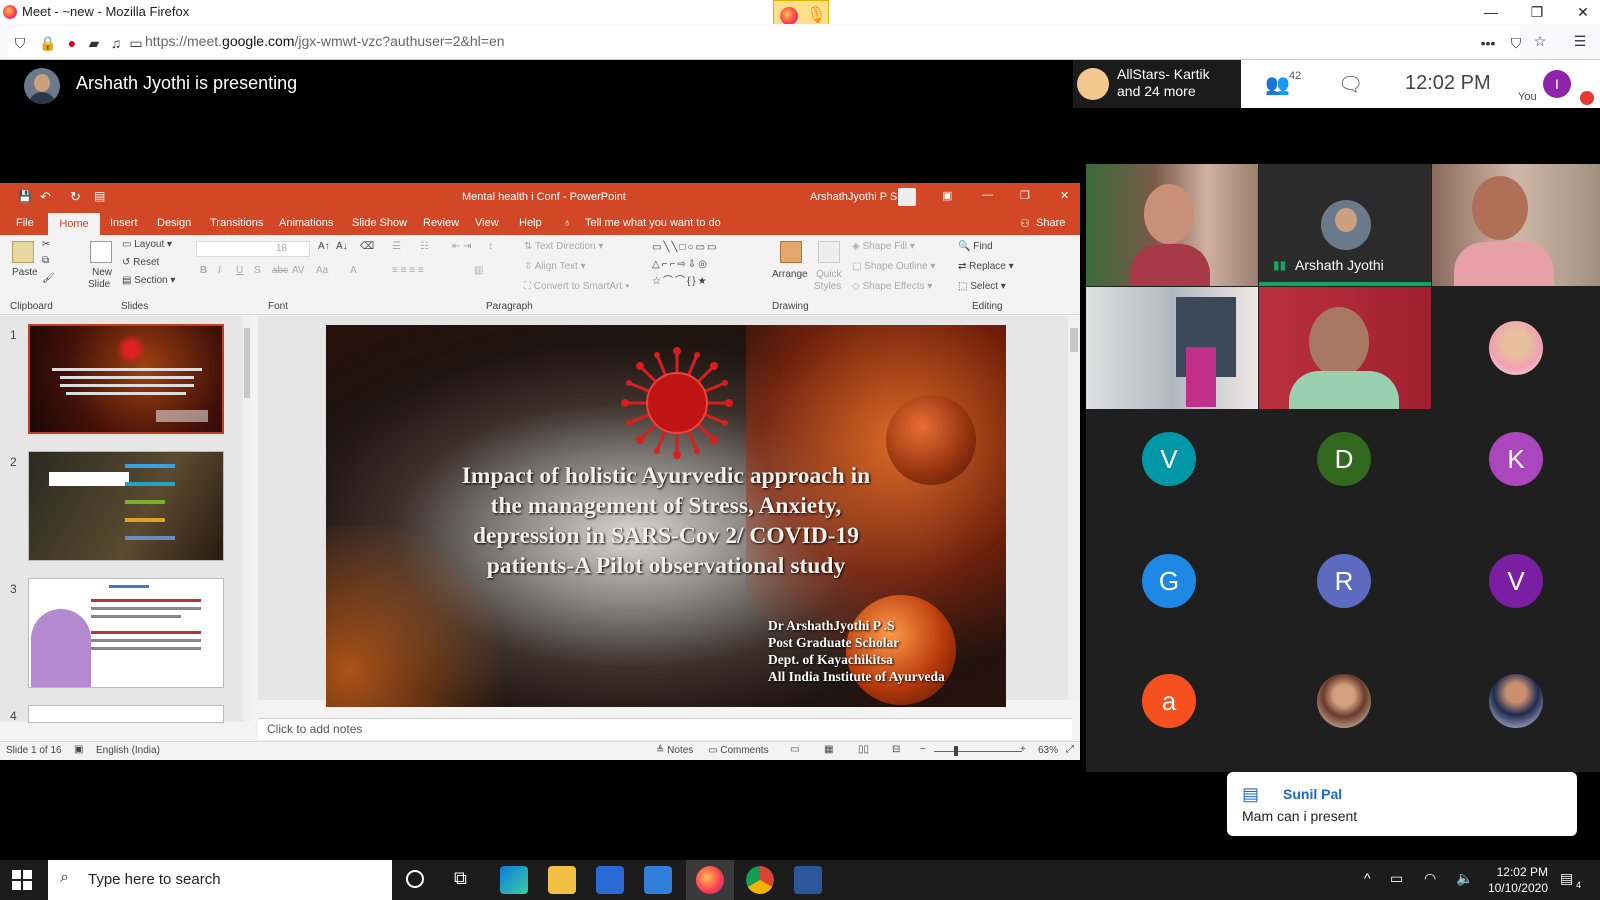  Describe the element at coordinates (280, 270) in the screenshot. I see `strikethrough-icon: abc` at that location.